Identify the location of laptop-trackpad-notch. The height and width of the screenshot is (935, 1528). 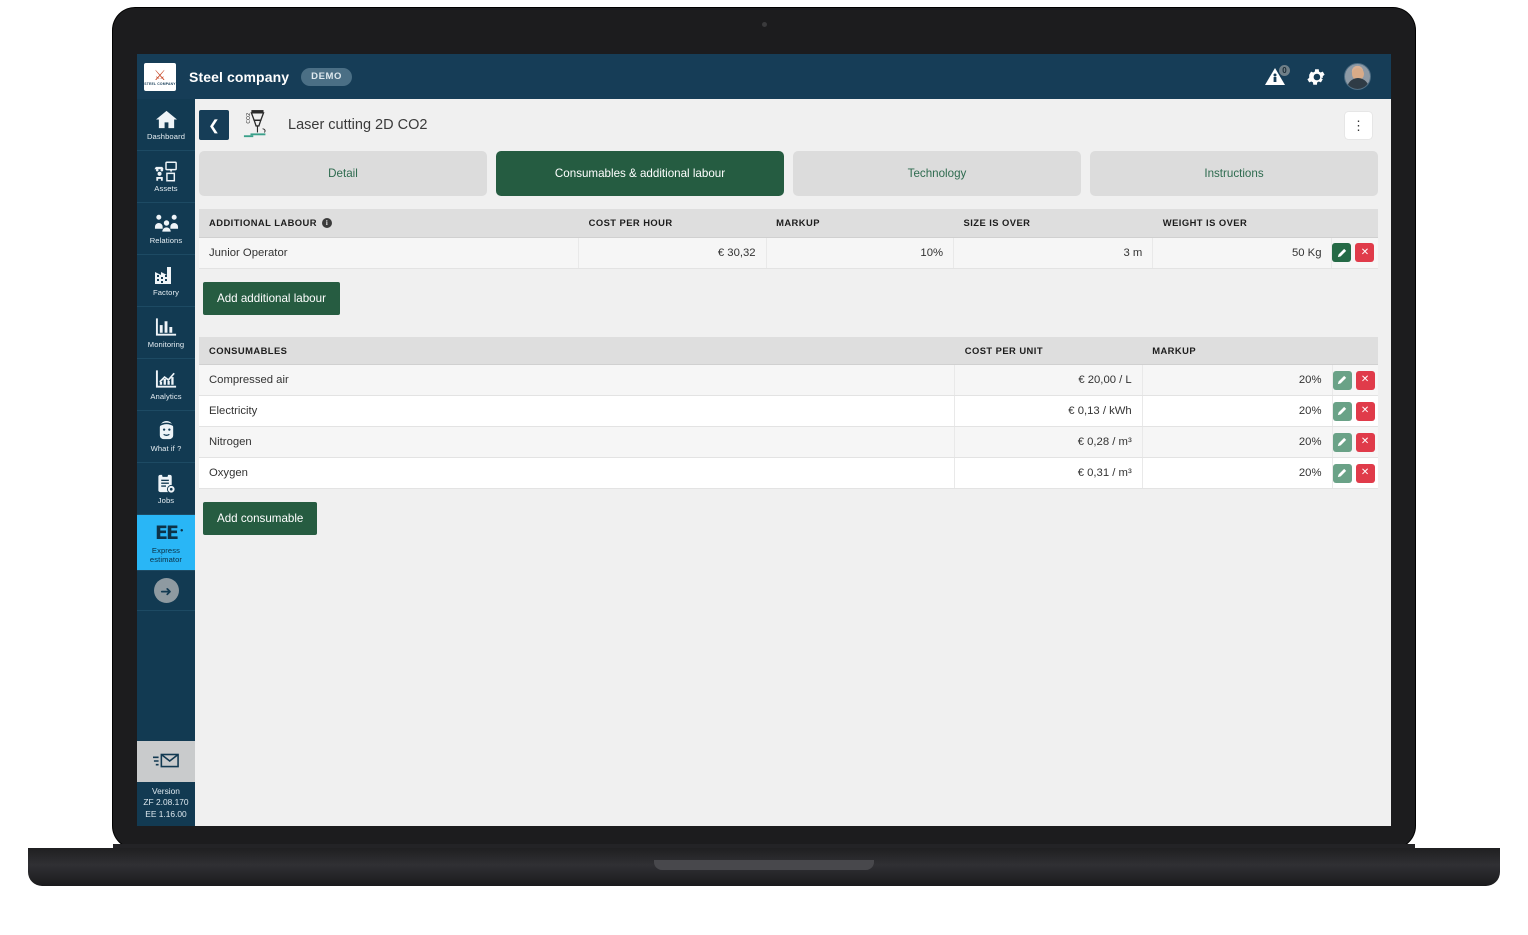
(764, 865).